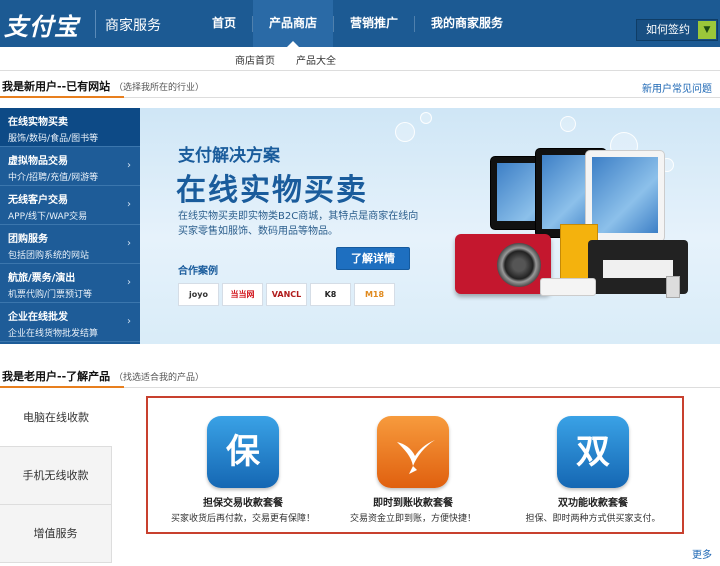 The image size is (720, 566). Describe the element at coordinates (255, 59) in the screenshot. I see `subnav-store-home: 商店首页` at that location.